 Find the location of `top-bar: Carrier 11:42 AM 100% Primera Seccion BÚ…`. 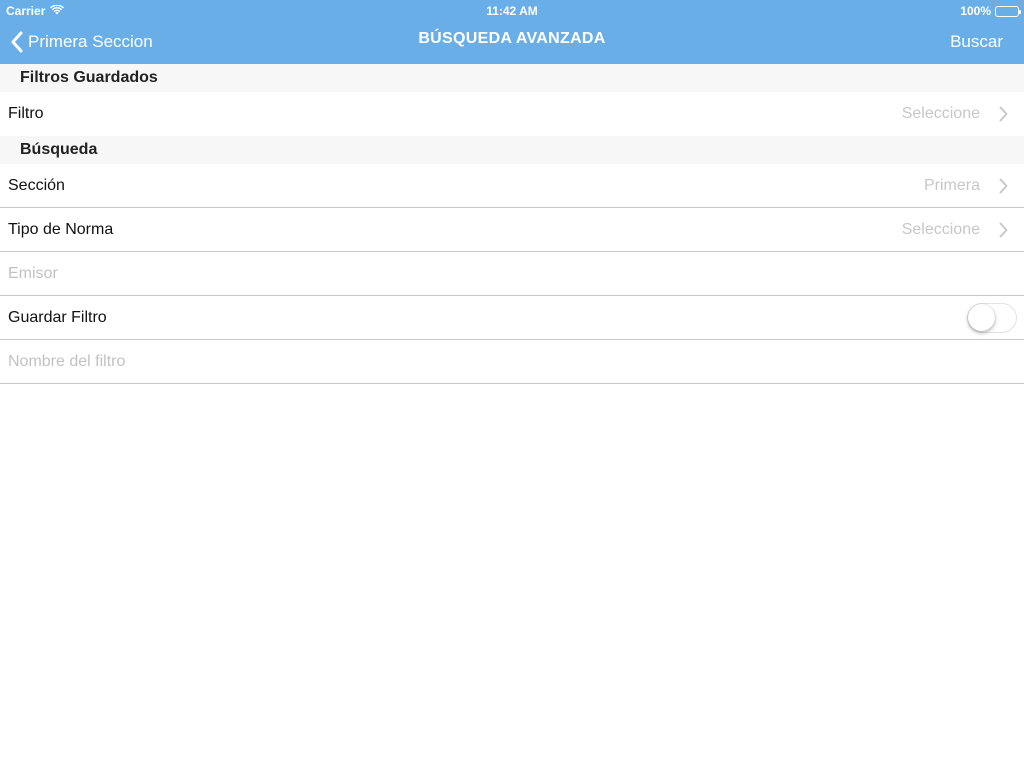

top-bar: Carrier 11:42 AM 100% Primera Seccion BÚ… is located at coordinates (512, 32).